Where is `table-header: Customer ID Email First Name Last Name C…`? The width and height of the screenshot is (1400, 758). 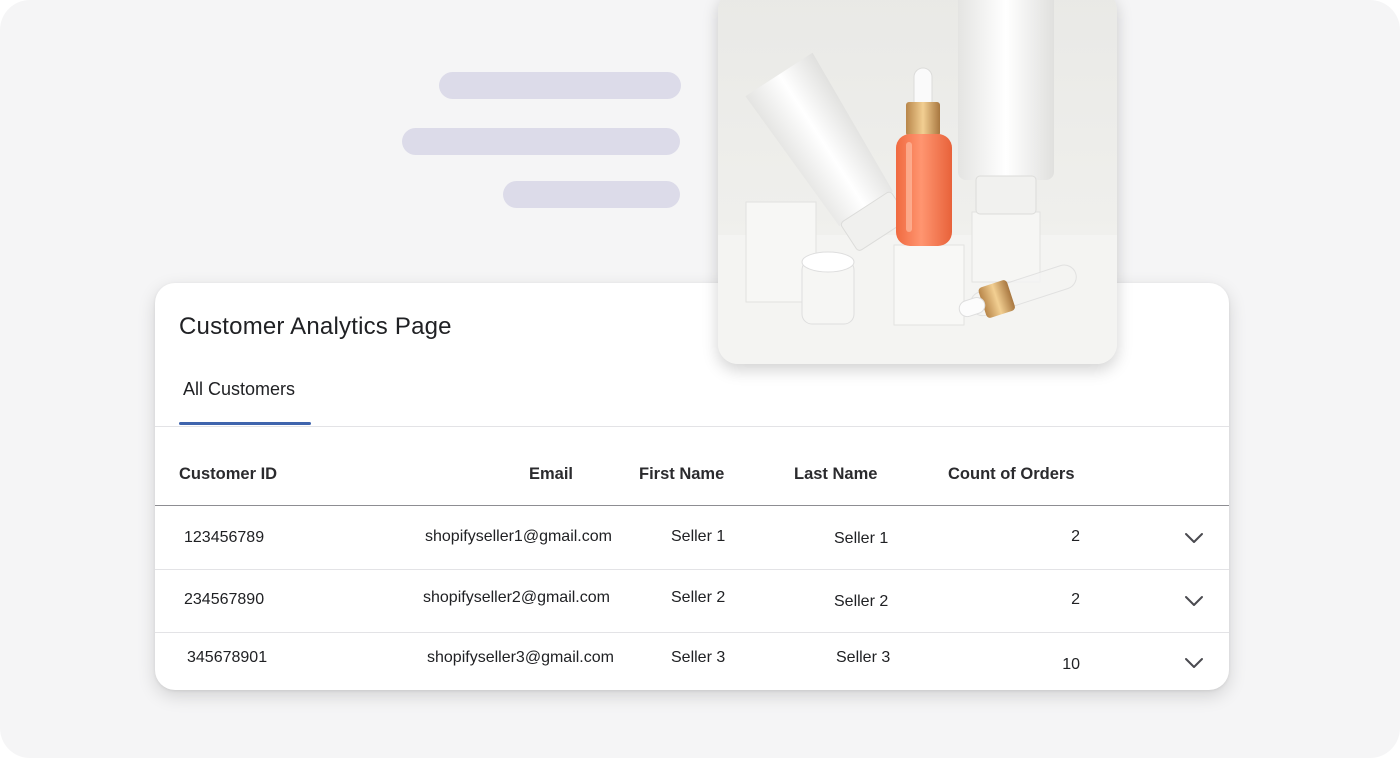
table-header: Customer ID Email First Name Last Name C… is located at coordinates (692, 466).